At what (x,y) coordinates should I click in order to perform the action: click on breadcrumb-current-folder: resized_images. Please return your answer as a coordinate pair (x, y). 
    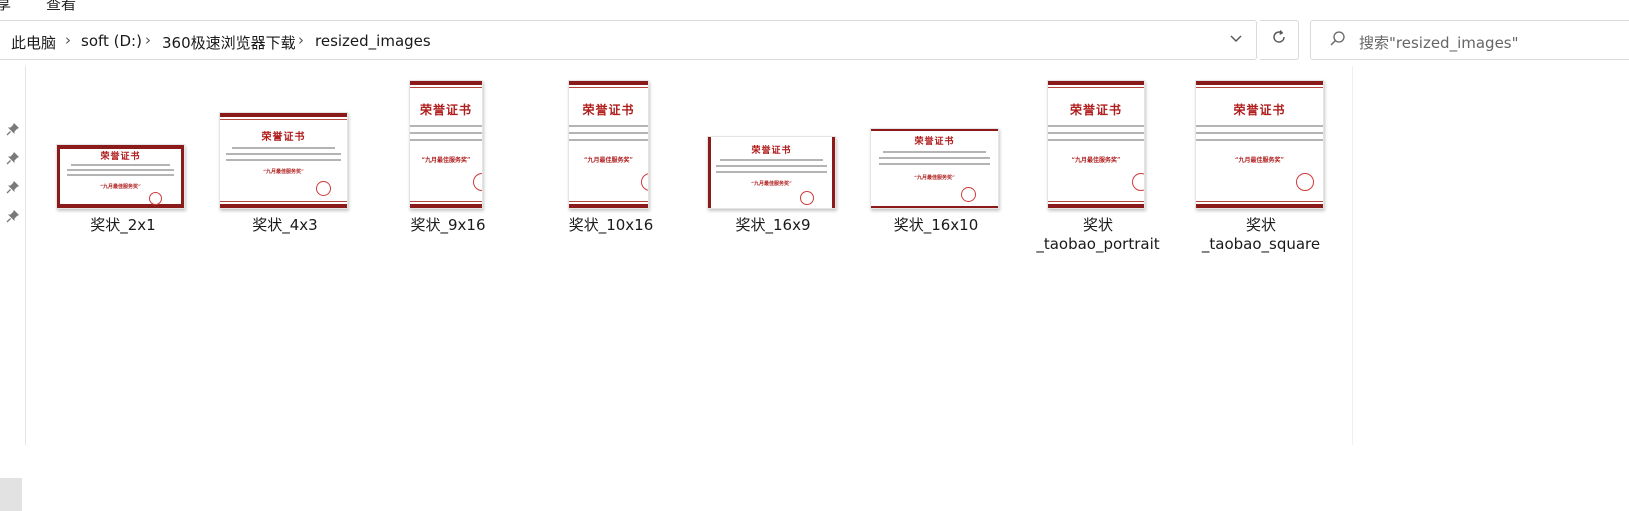
    Looking at the image, I should click on (373, 41).